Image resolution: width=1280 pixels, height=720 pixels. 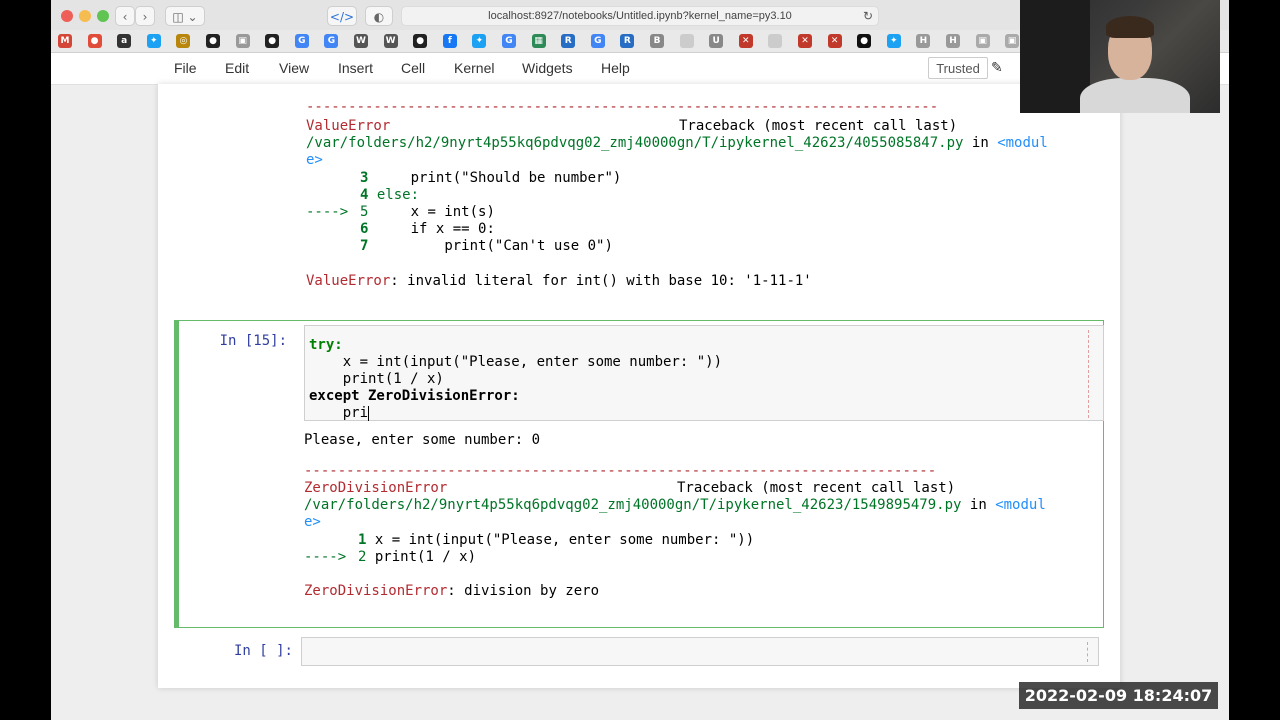 What do you see at coordinates (185, 68) in the screenshot?
I see `menu-file: File` at bounding box center [185, 68].